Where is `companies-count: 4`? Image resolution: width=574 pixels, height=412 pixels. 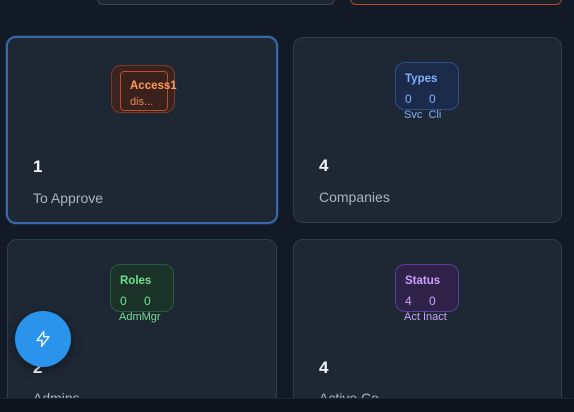 companies-count: 4 is located at coordinates (324, 165).